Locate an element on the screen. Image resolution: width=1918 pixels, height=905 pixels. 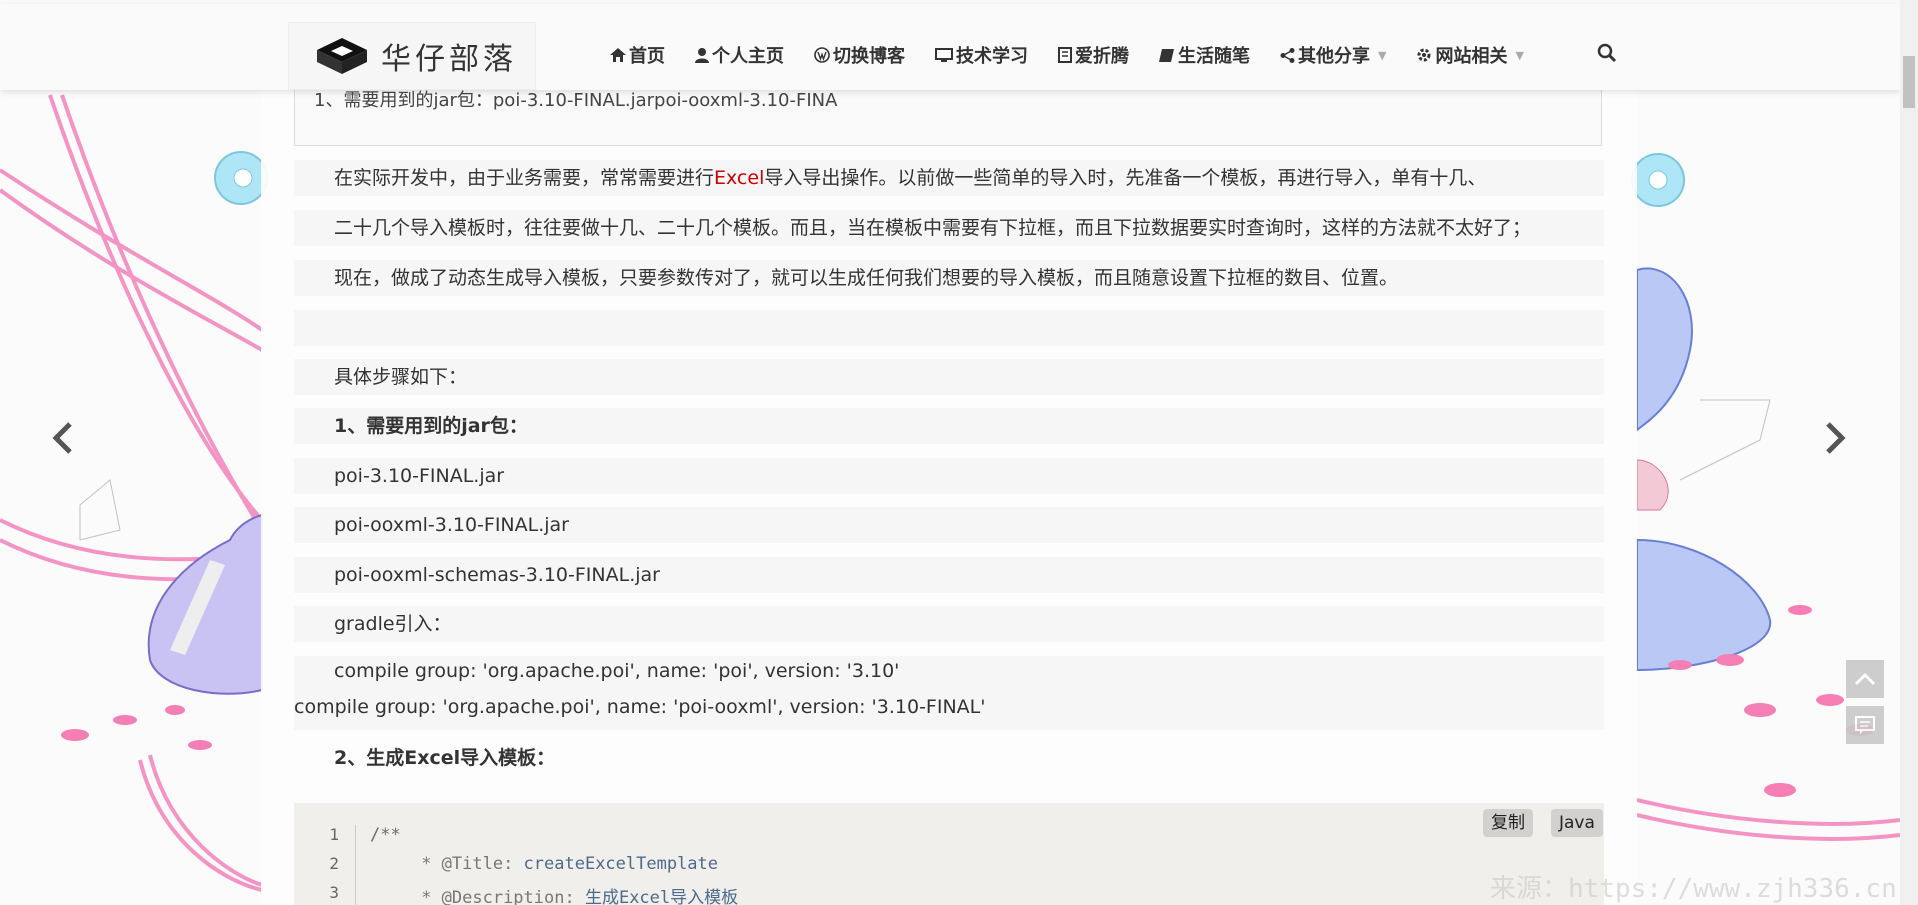
notebook-icon is located at coordinates (1166, 55).